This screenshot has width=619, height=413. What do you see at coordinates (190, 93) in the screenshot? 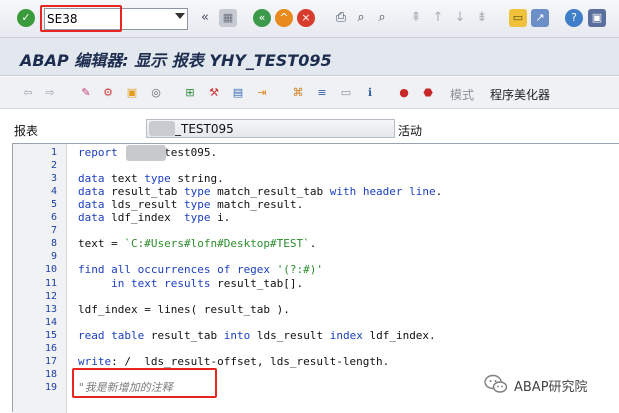
I see `where-used-icon: ⊞` at bounding box center [190, 93].